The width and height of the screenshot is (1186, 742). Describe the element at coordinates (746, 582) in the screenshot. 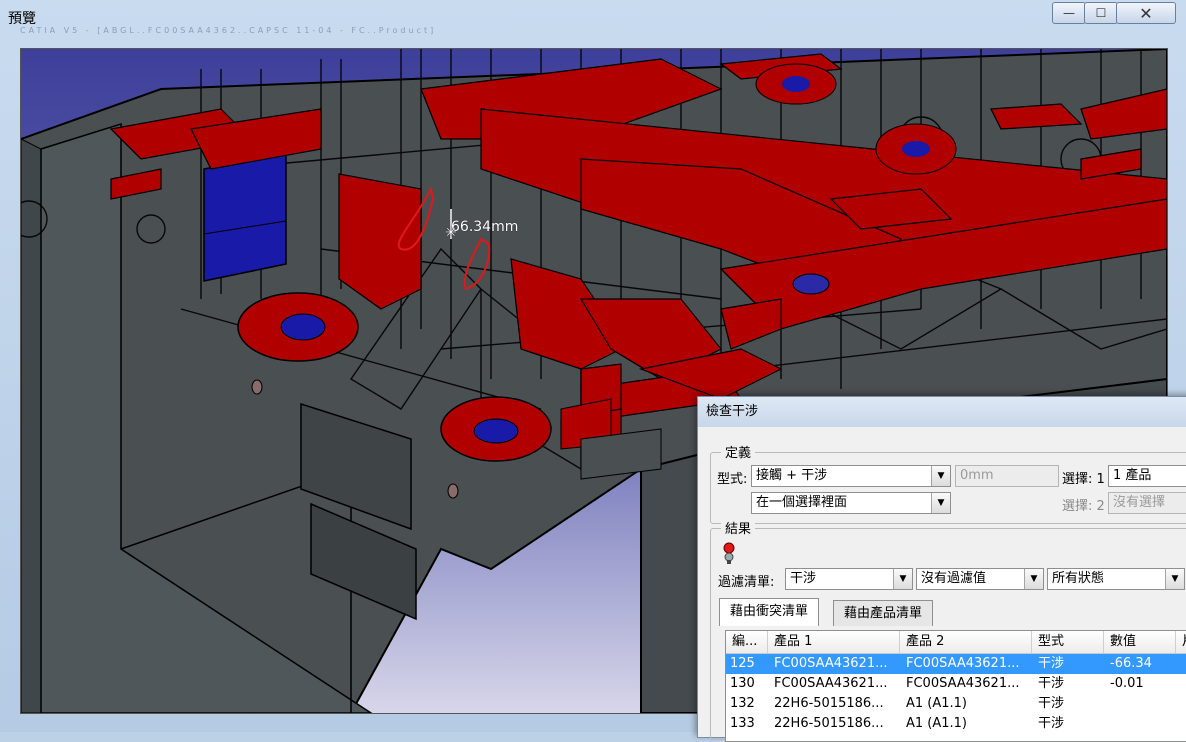

I see `filter-list-label: 過濾清單:` at that location.